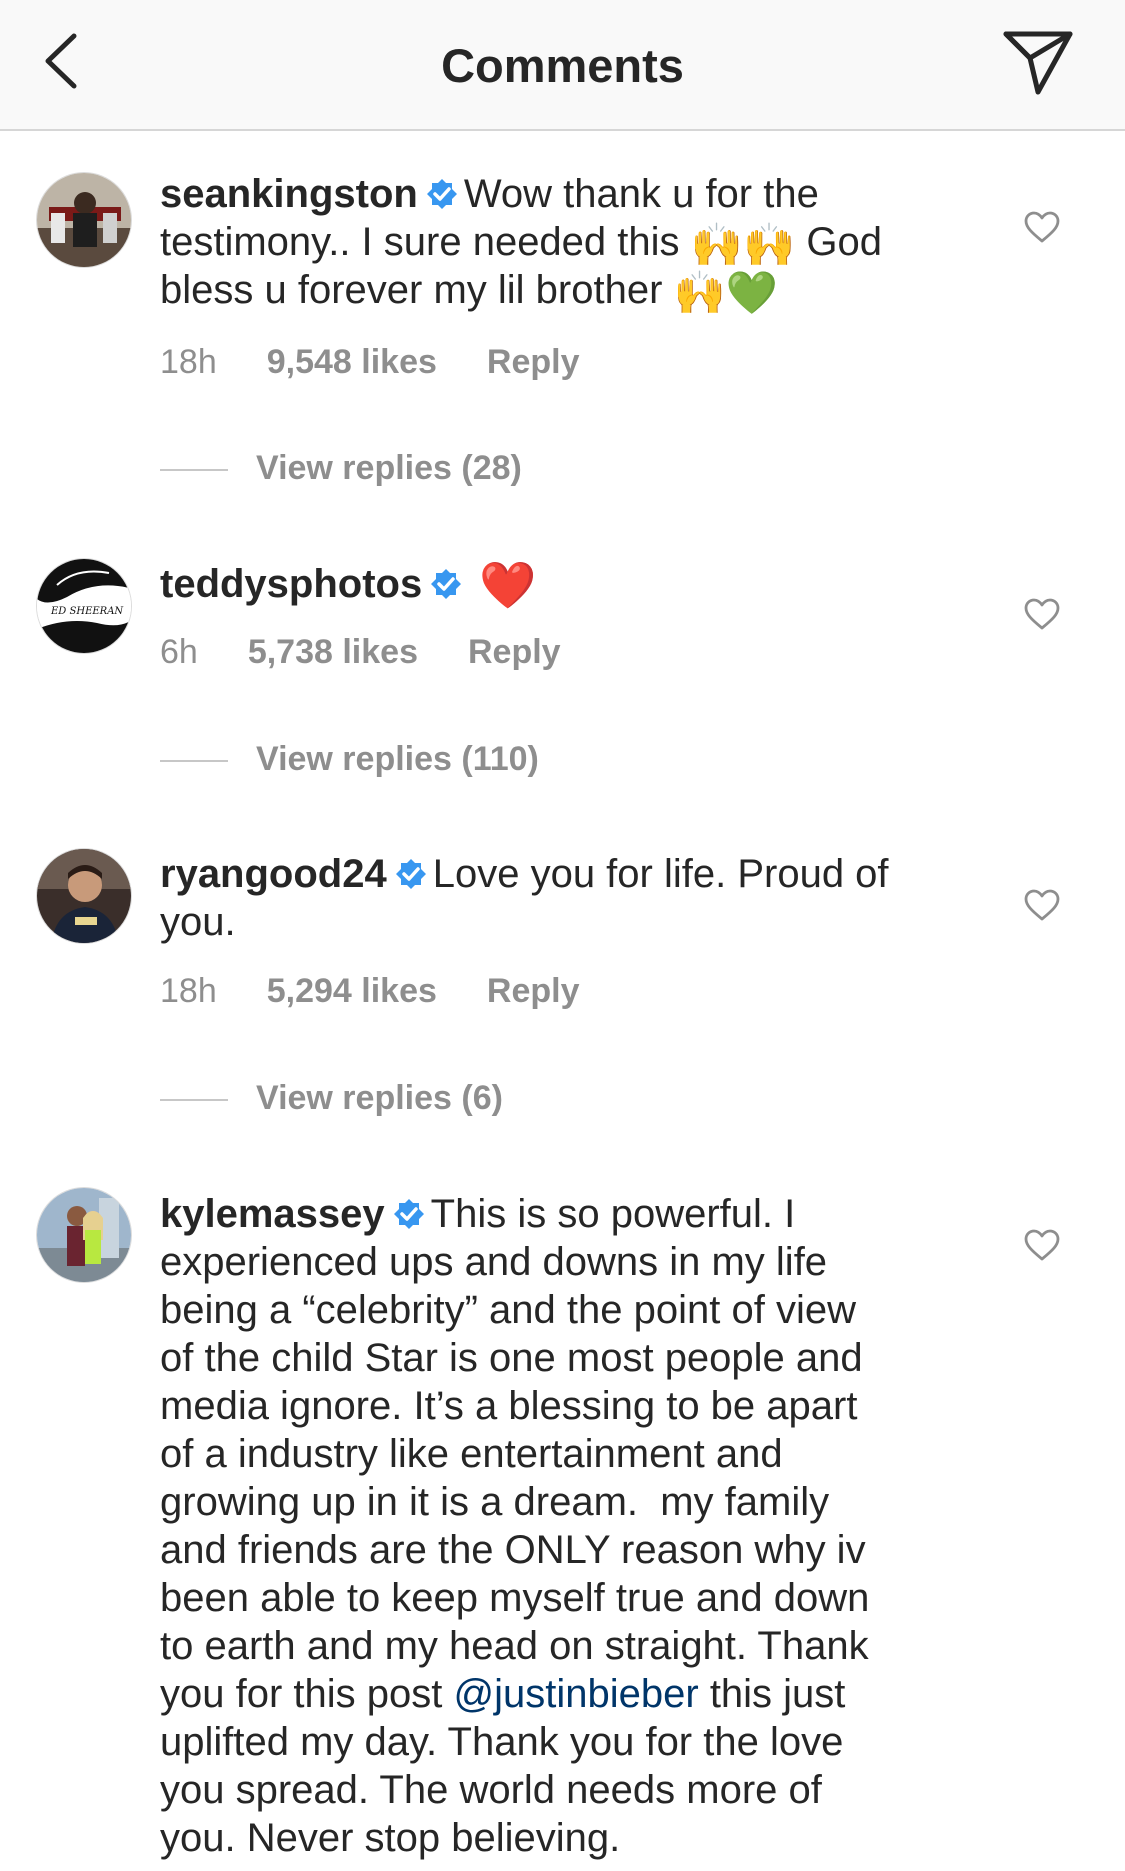 Image resolution: width=1125 pixels, height=1871 pixels. Describe the element at coordinates (301, 1694) in the screenshot. I see `comment-text: you for this post` at that location.